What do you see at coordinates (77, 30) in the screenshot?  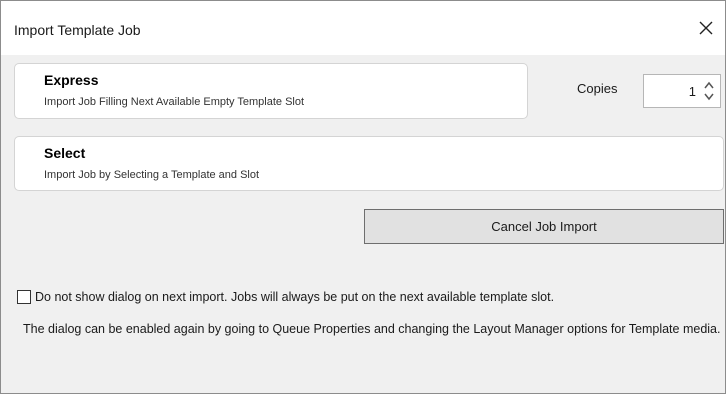 I see `dialog-title: Import Template Job` at bounding box center [77, 30].